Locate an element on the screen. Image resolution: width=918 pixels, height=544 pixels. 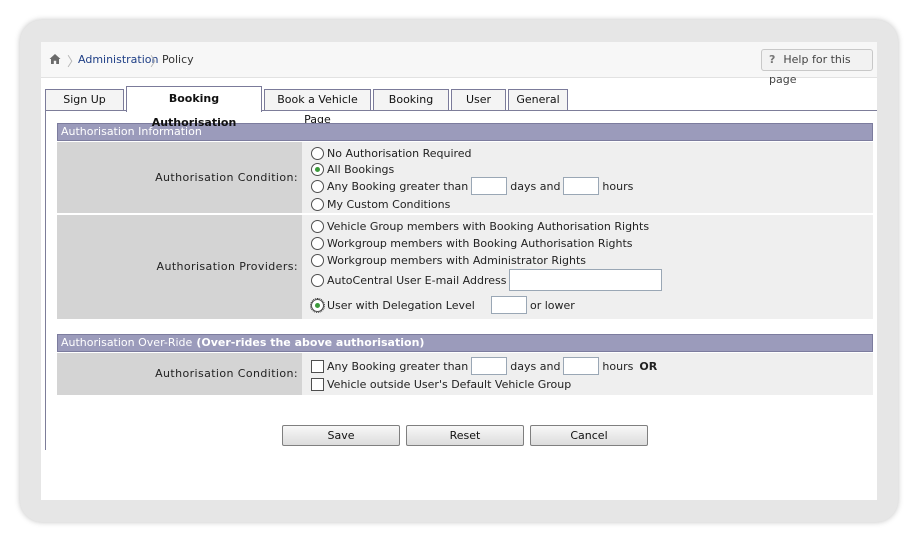
help-button: ? Help for this page is located at coordinates (817, 67).